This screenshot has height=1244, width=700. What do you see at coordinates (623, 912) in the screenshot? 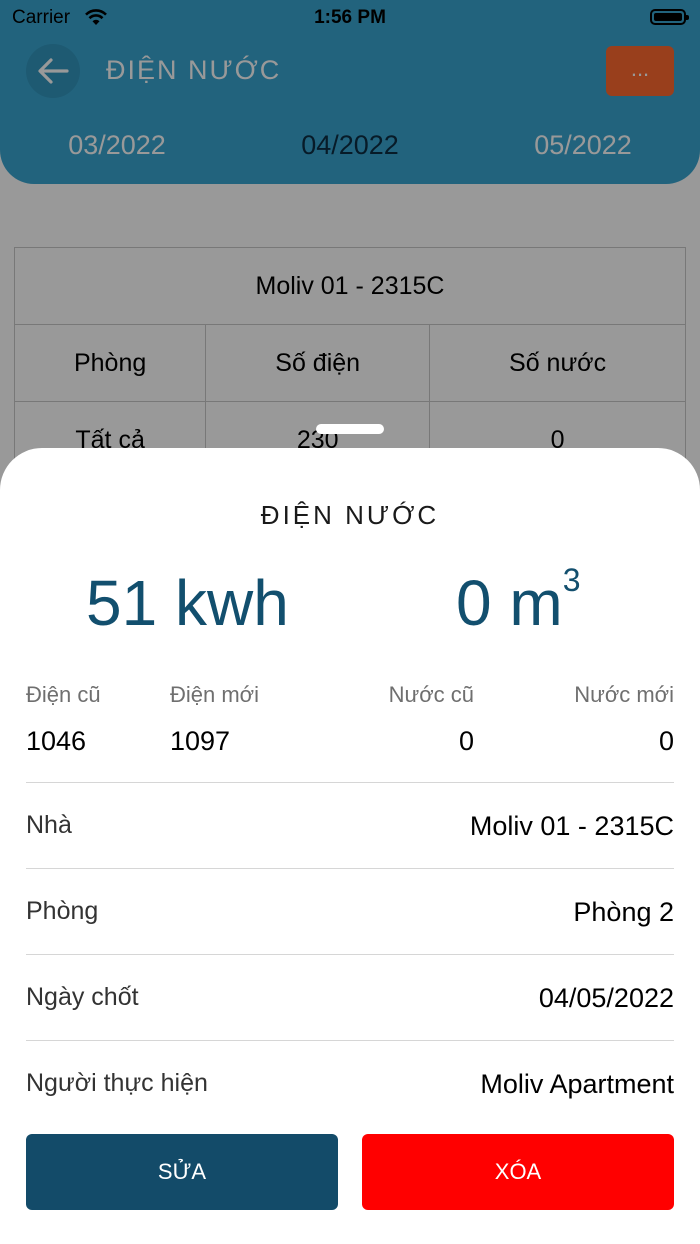
I see `detail-value: Phòng 2` at bounding box center [623, 912].